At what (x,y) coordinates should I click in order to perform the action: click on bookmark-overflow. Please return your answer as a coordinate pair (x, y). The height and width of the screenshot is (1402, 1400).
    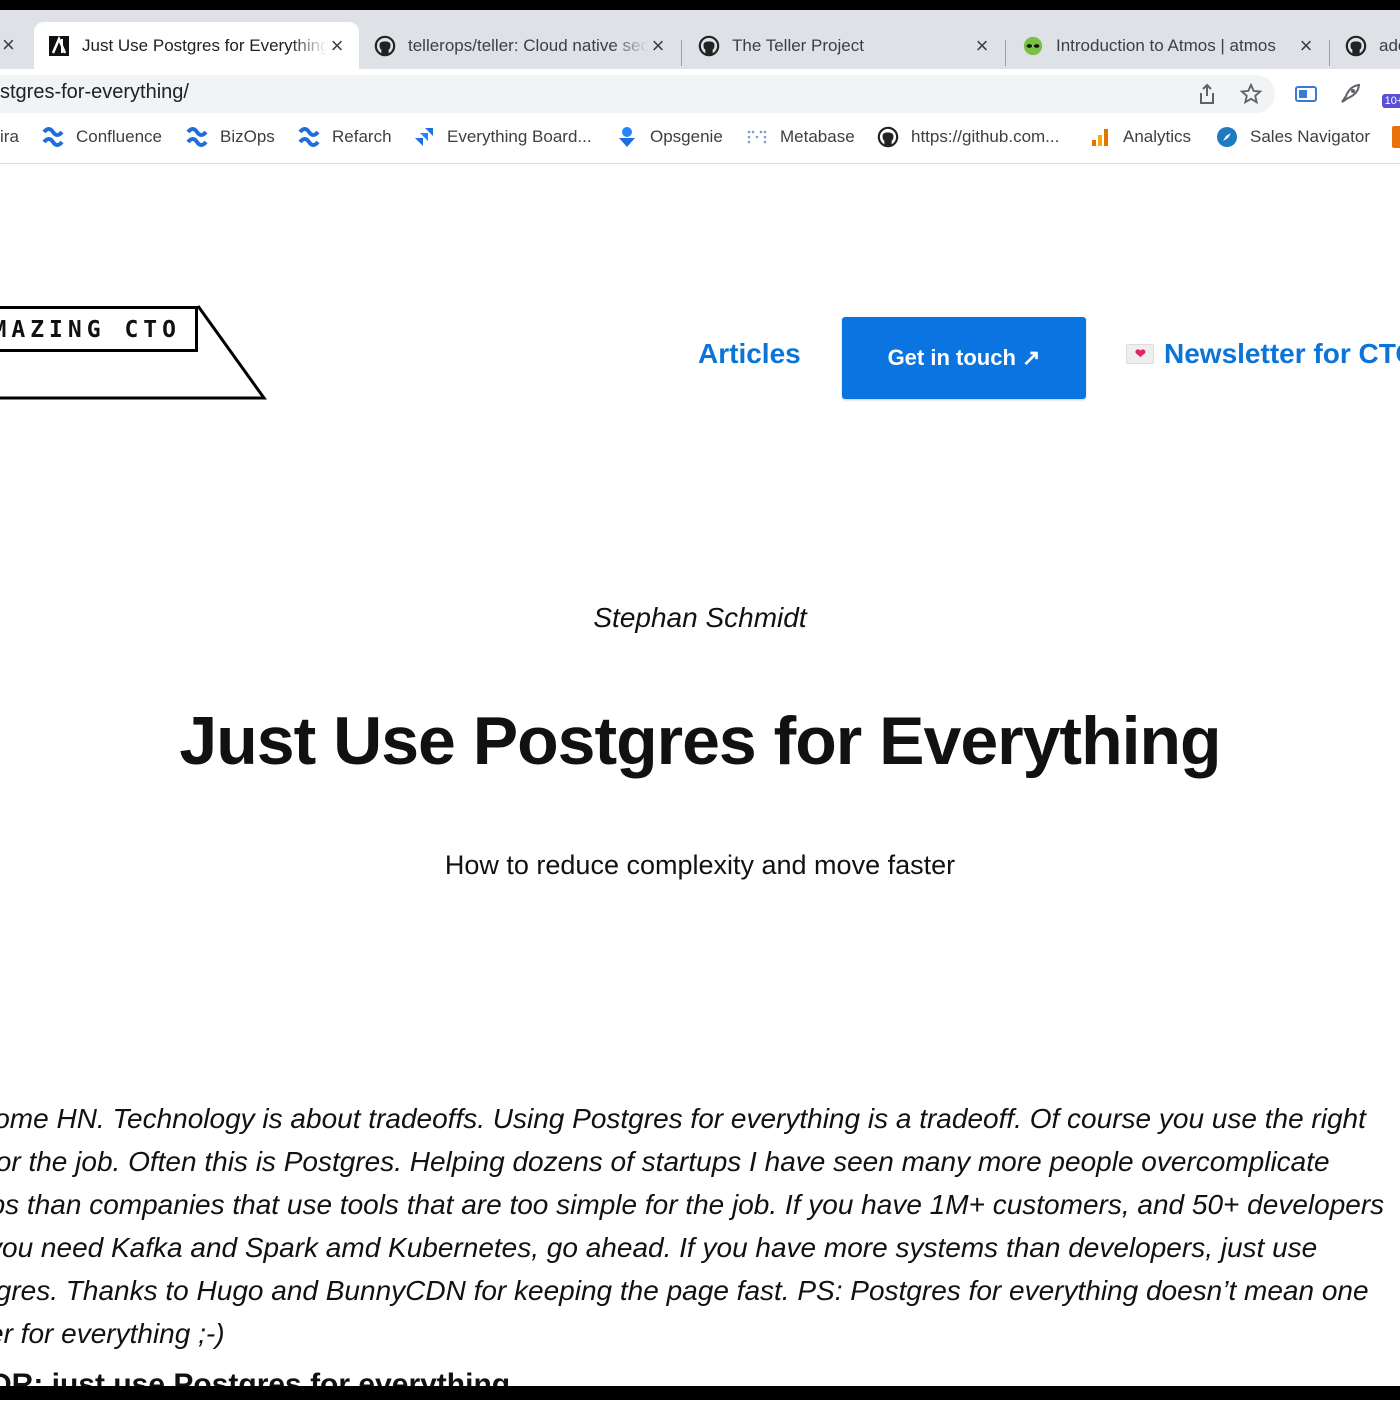
    Looking at the image, I should click on (1396, 137).